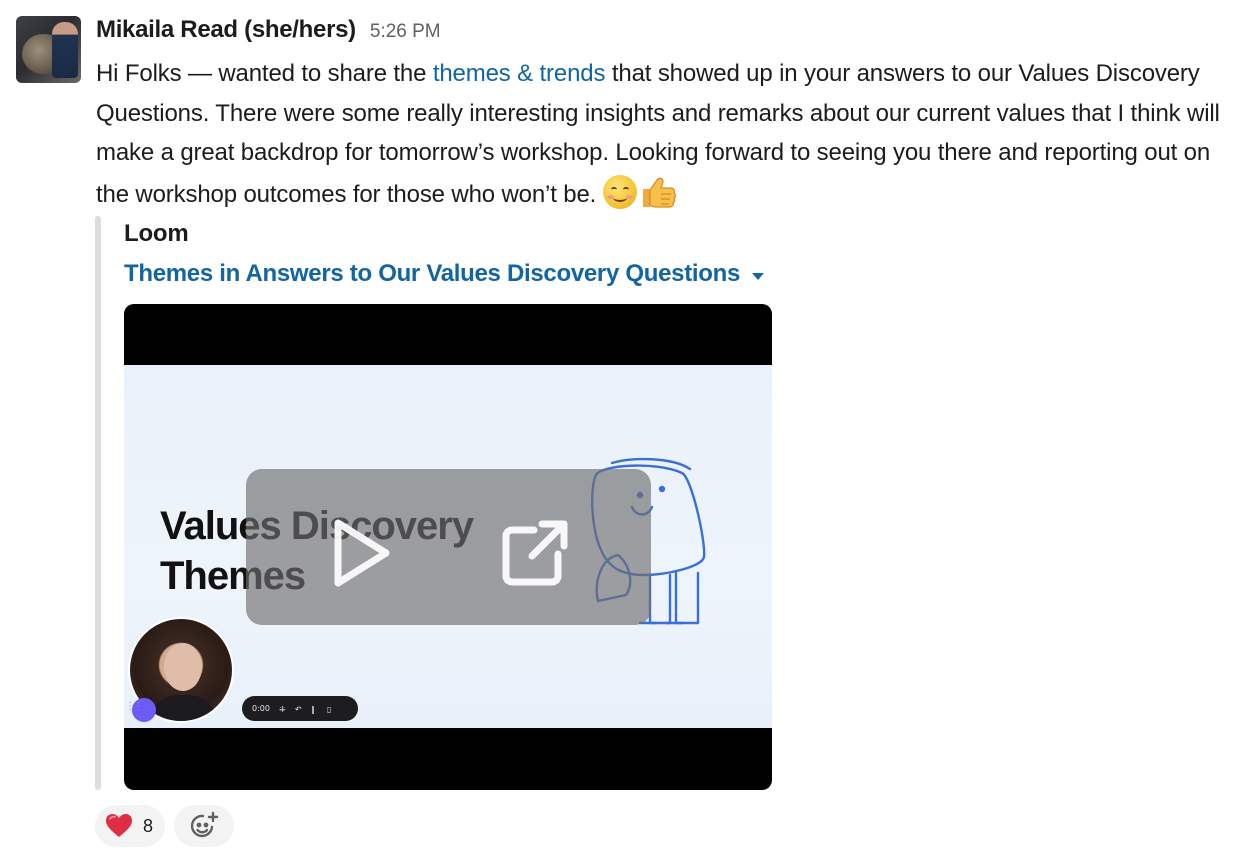 The width and height of the screenshot is (1246, 866). I want to click on pause-icon: ‖, so click(312, 709).